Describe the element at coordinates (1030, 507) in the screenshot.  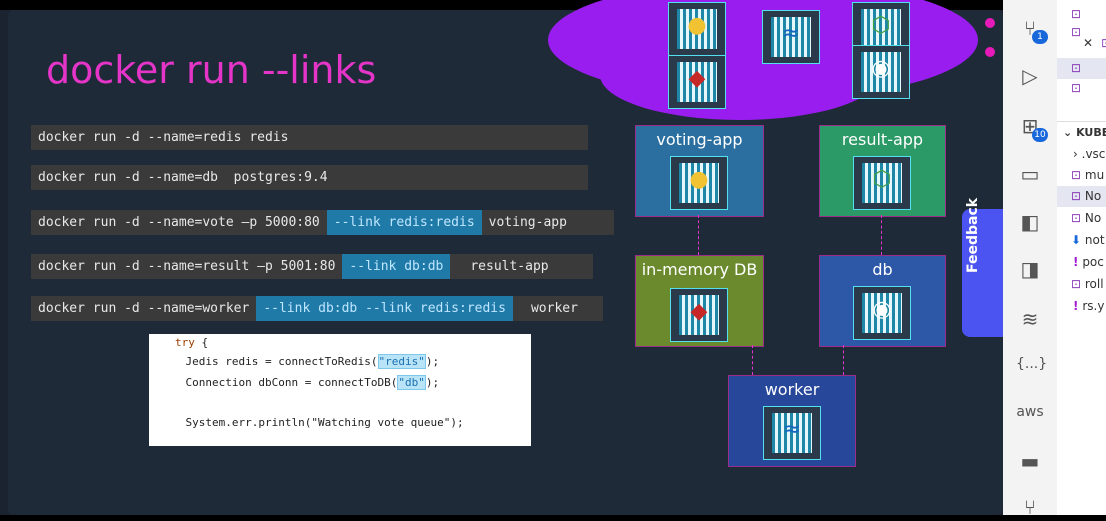
I see `git-graph-icon: ⑂` at that location.